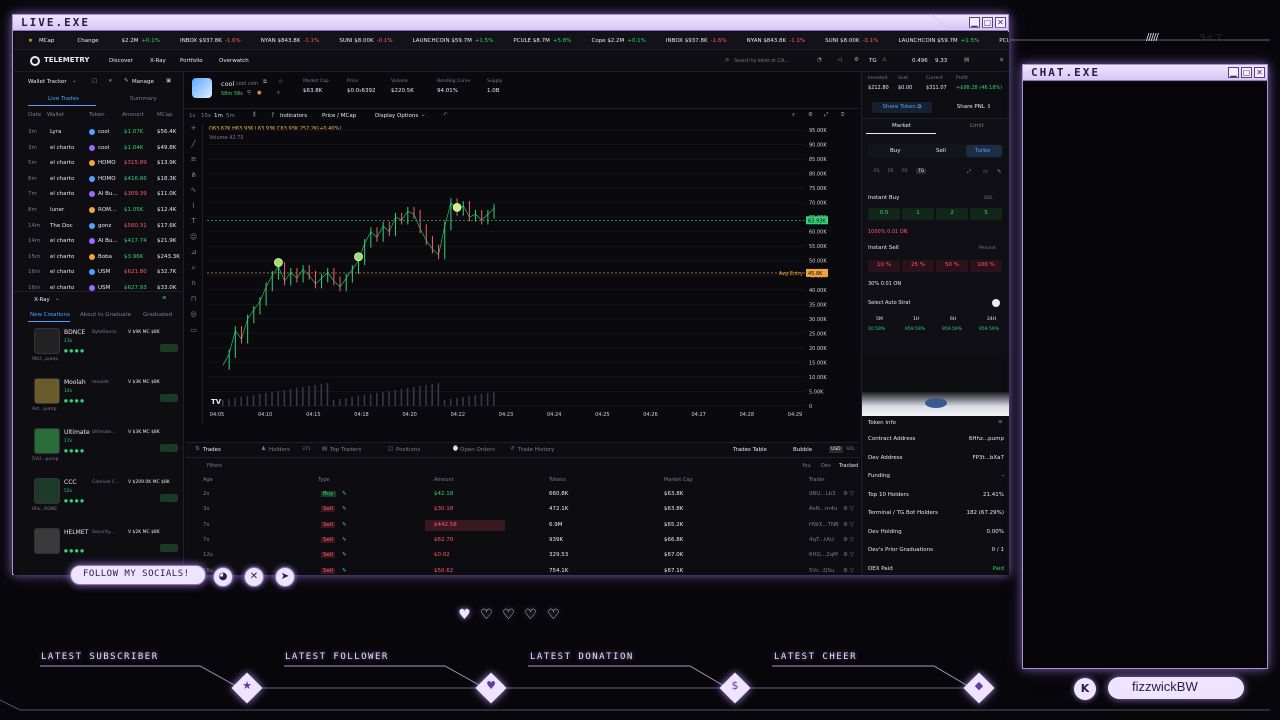 The width and height of the screenshot is (1280, 720). What do you see at coordinates (522, 556) in the screenshot?
I see `trade-row: 12s Sell ✎ $0.02 329.53 $67.0K 6HG...2qM ⚙ ▽` at bounding box center [522, 556].